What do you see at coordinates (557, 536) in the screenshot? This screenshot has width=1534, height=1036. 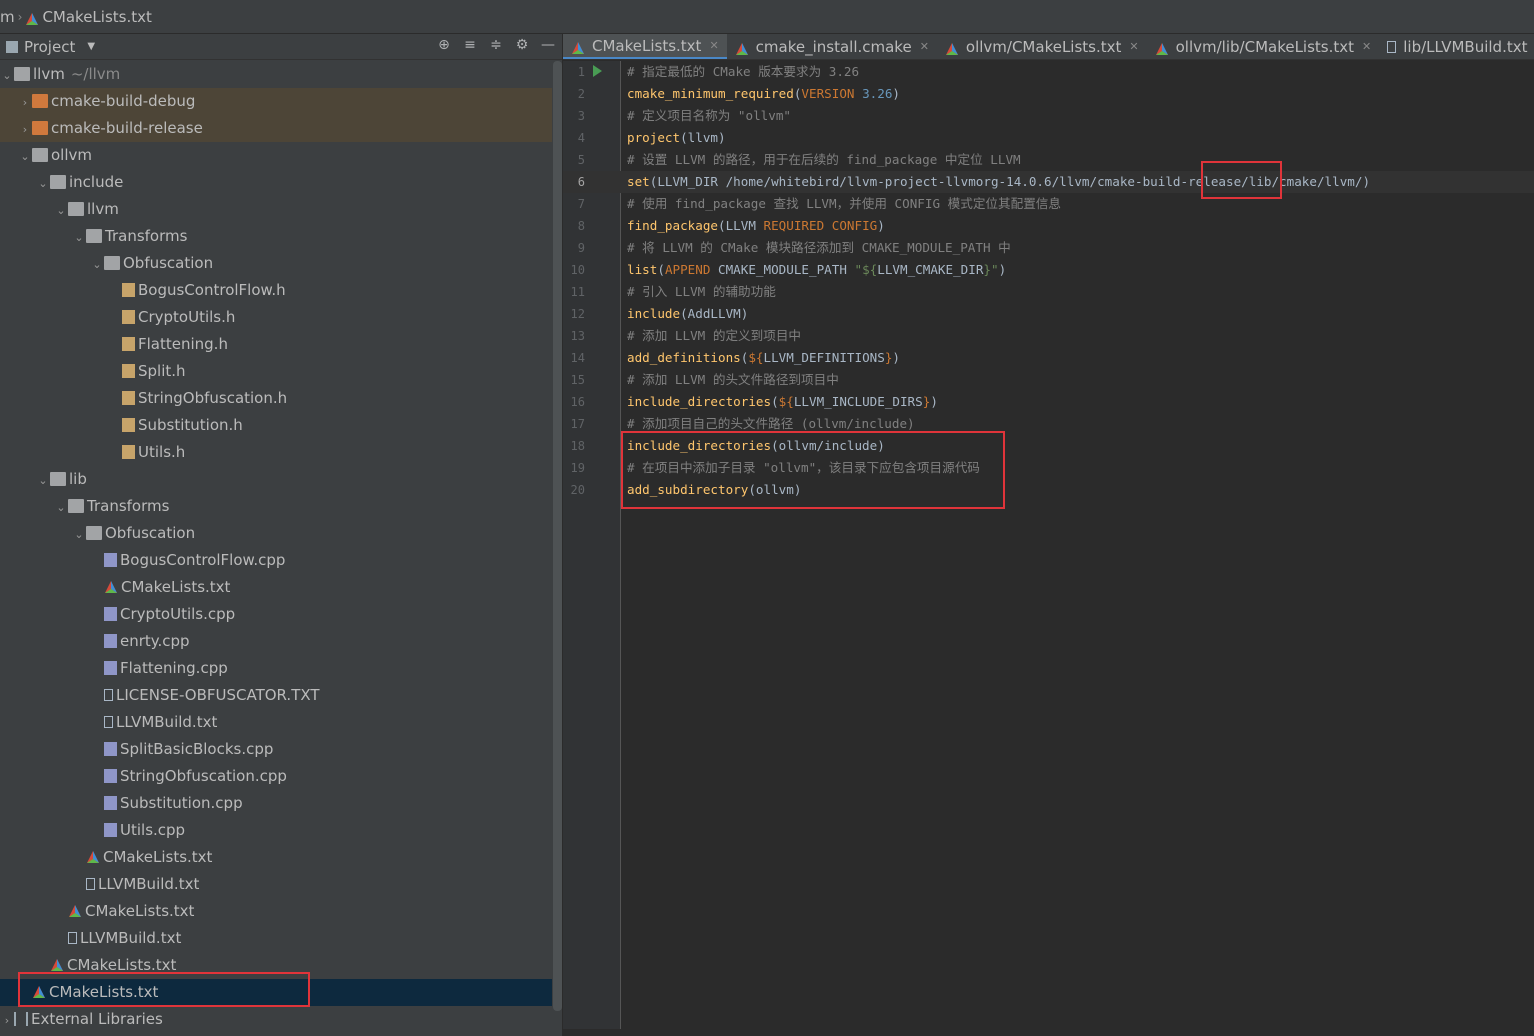 I see `tree-scrollbar` at bounding box center [557, 536].